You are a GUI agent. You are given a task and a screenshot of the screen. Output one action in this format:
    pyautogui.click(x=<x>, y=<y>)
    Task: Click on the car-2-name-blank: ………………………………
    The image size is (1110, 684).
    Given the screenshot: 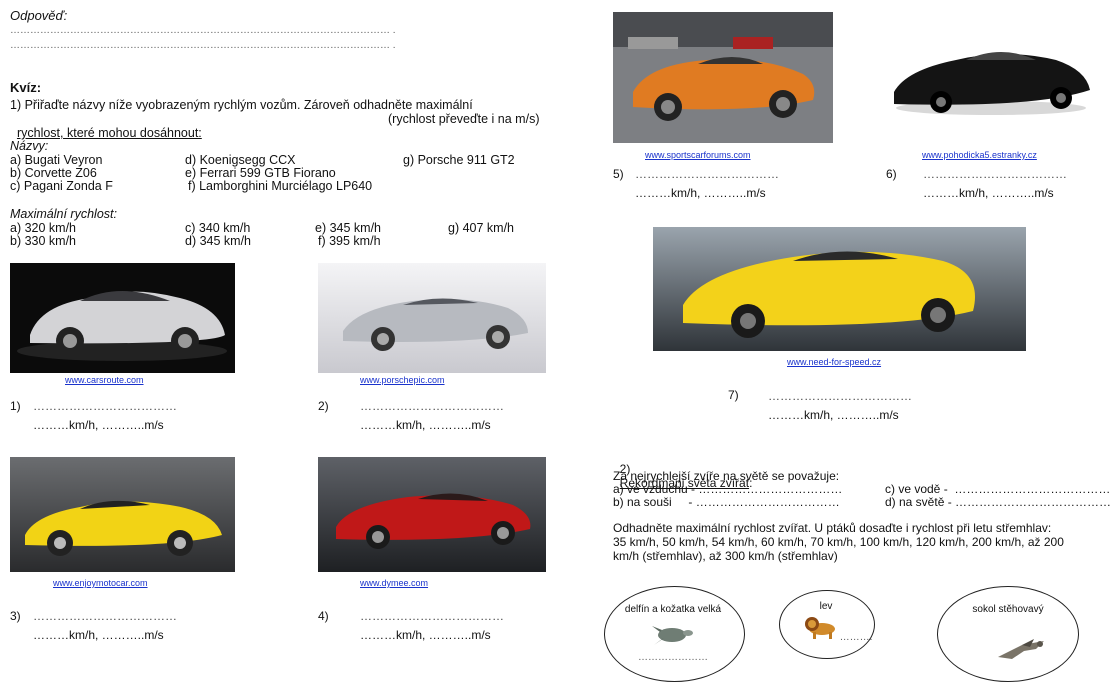 What is the action you would take?
    pyautogui.click(x=432, y=406)
    